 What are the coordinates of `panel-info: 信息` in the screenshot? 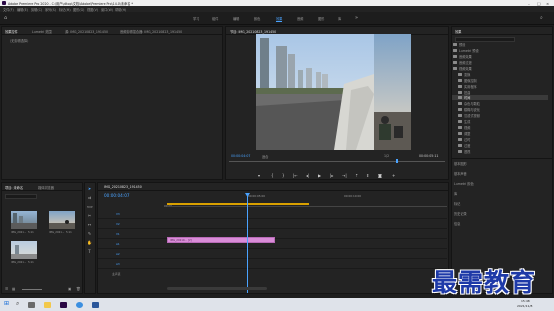 It's located at (457, 223).